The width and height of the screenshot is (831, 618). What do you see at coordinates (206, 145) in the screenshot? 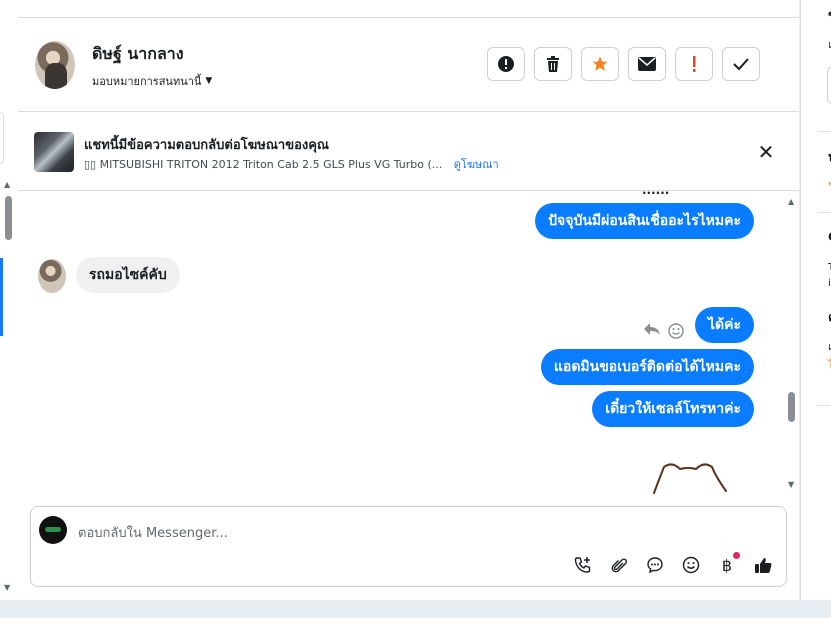
I see `ad-banner-title: แชทนี้มีข้อความตอบกลับต่อโฆษณาของคุณ` at bounding box center [206, 145].